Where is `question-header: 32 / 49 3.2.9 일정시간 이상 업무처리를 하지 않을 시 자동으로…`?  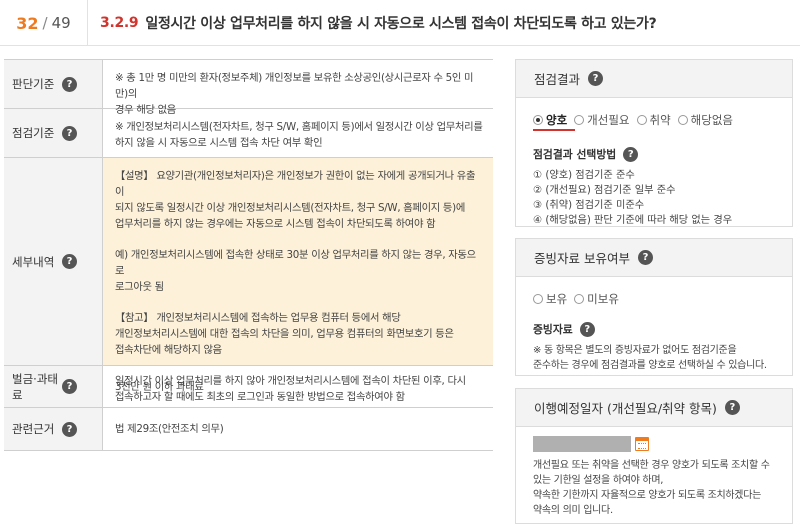 question-header: 32 / 49 3.2.9 일정시간 이상 업무처리를 하지 않을 시 자동으로… is located at coordinates (400, 23).